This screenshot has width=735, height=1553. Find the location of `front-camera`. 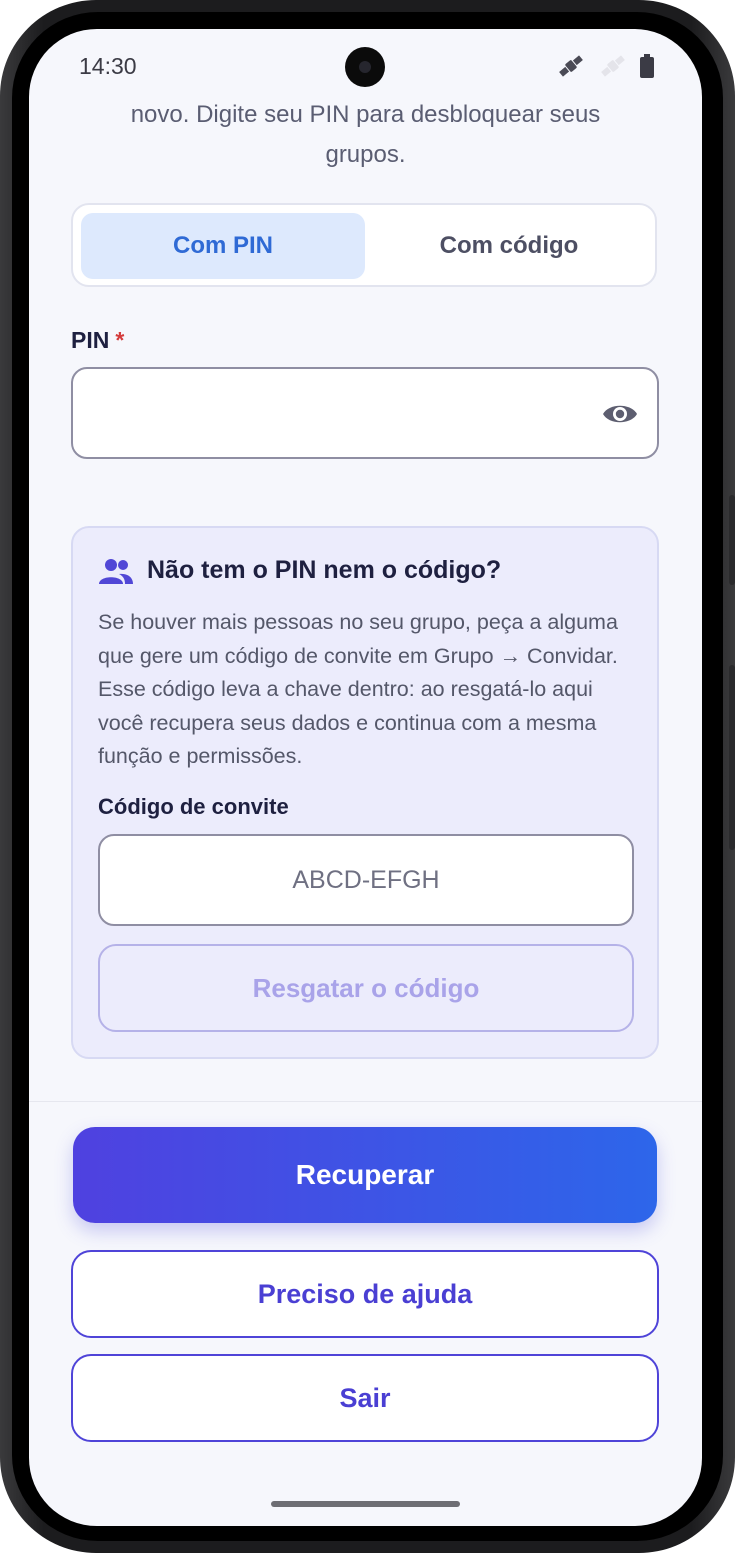

front-camera is located at coordinates (365, 67).